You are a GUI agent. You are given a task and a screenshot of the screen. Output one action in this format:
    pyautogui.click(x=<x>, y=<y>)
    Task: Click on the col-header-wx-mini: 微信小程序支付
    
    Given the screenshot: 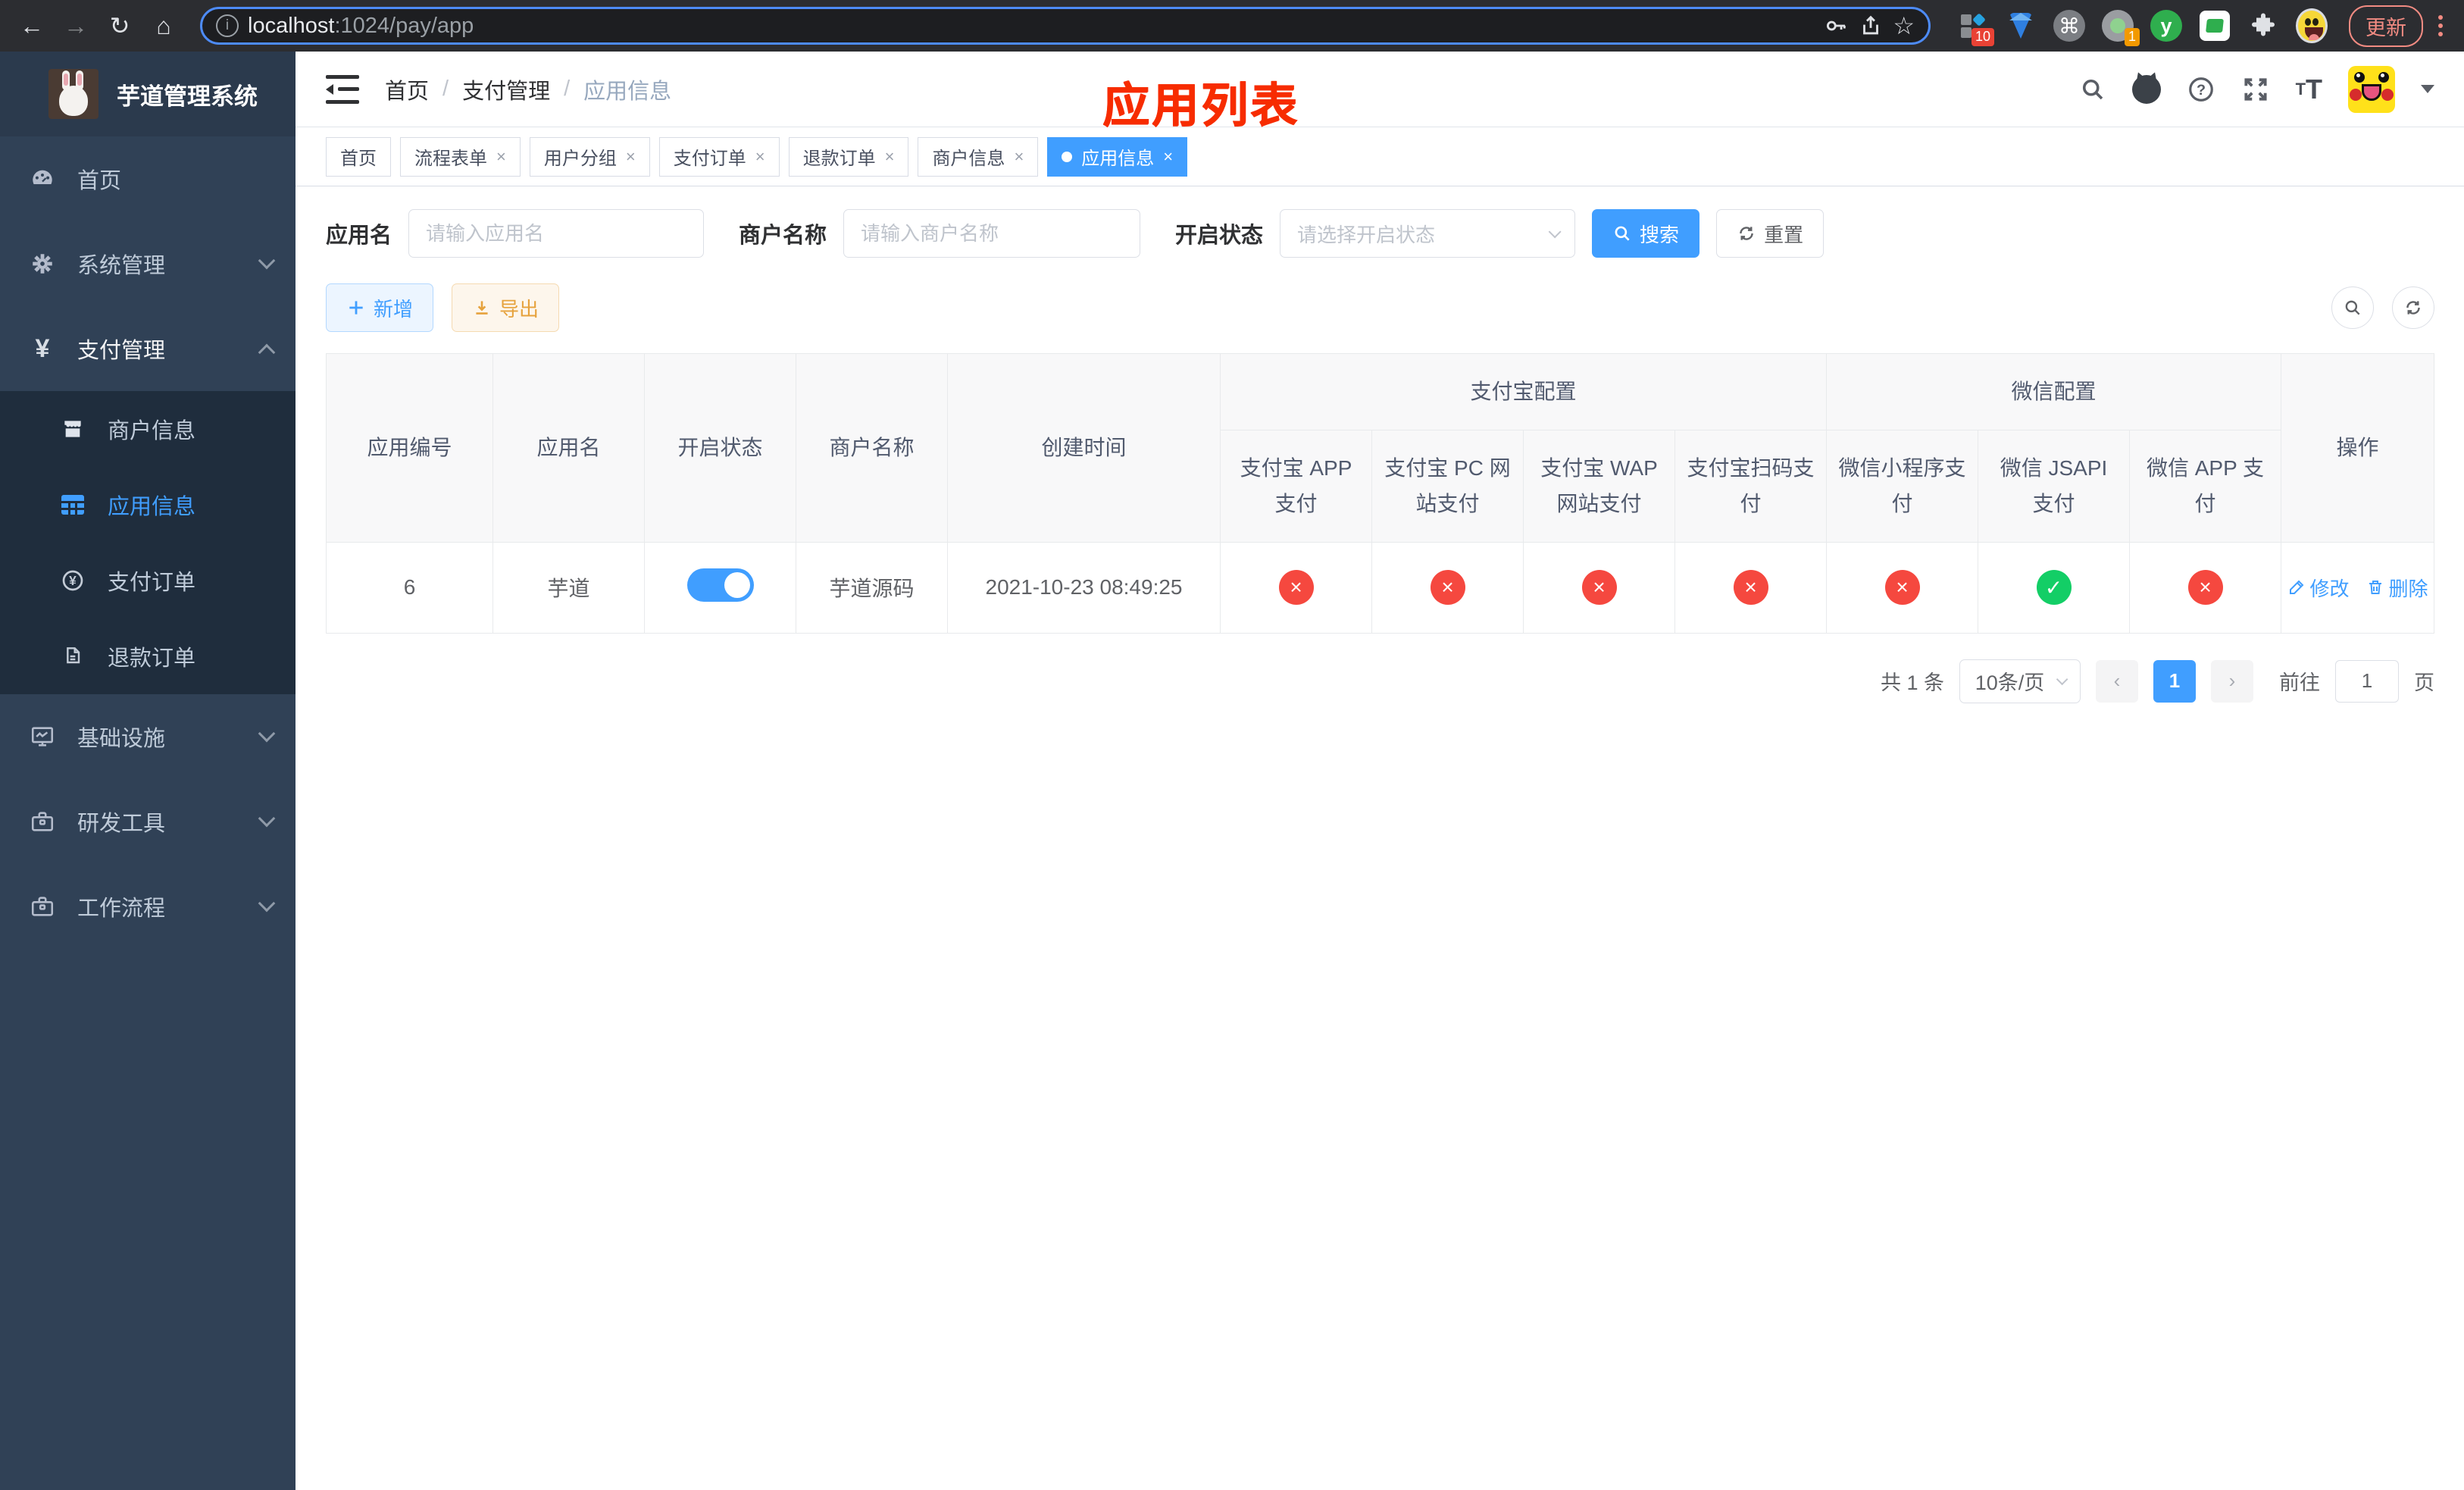 What is the action you would take?
    pyautogui.click(x=1902, y=486)
    